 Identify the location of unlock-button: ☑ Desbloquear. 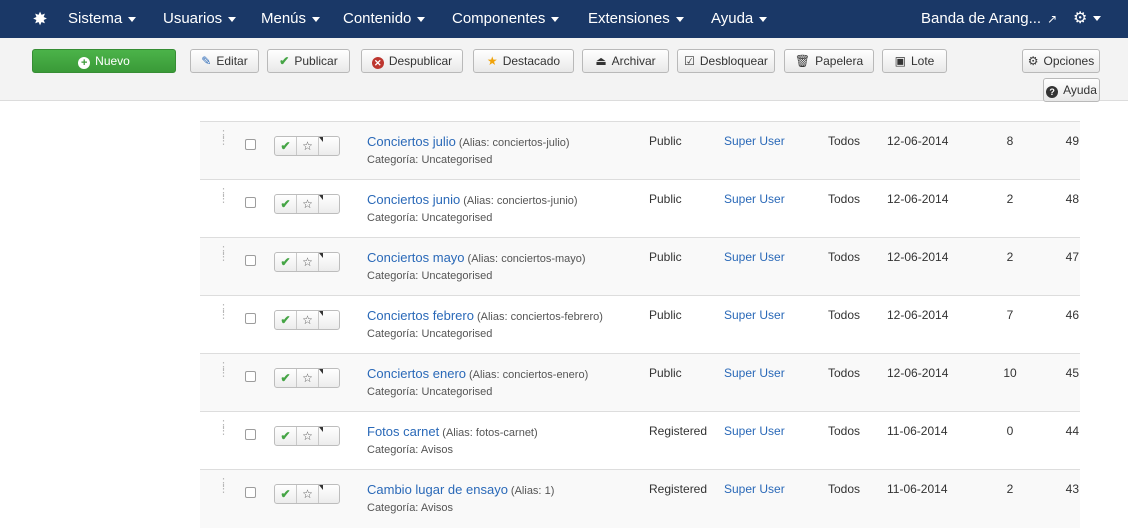
(726, 61).